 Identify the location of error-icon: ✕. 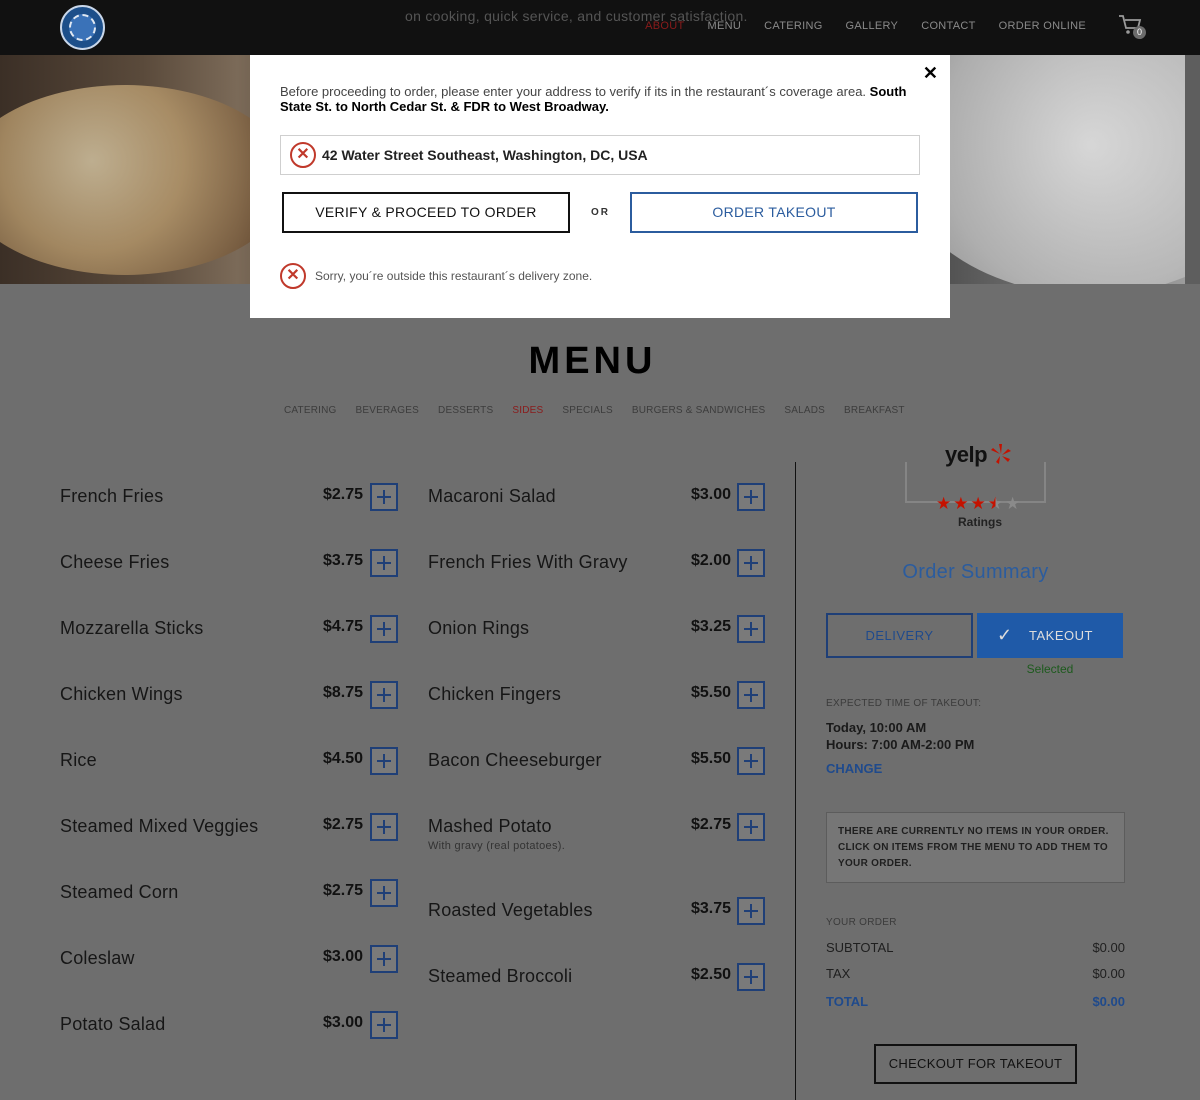
(293, 276).